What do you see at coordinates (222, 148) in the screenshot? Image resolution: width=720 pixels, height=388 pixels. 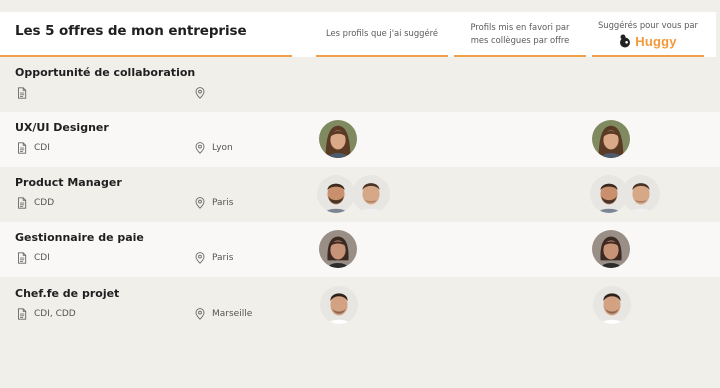 I see `job-location-label: Lyon` at bounding box center [222, 148].